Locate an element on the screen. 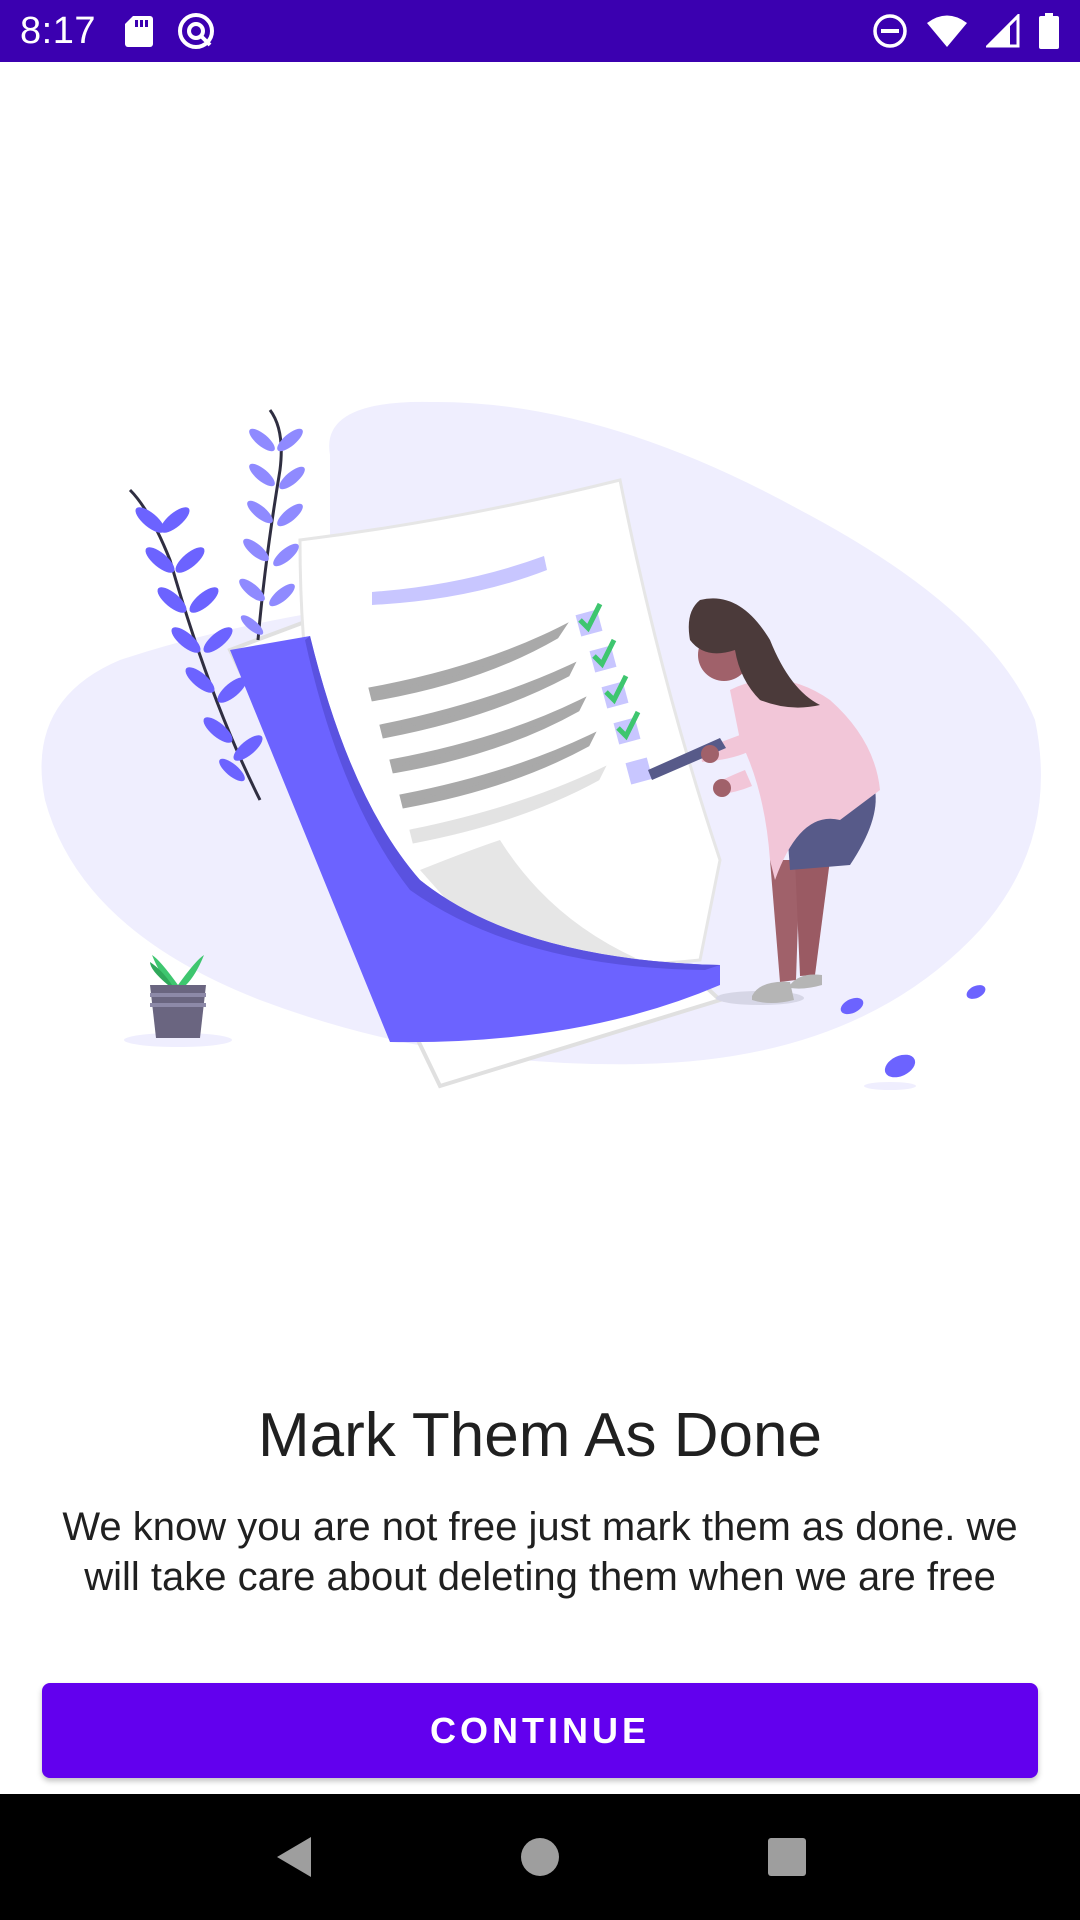 Image resolution: width=1080 pixels, height=1920 pixels. home-icon is located at coordinates (540, 1857).